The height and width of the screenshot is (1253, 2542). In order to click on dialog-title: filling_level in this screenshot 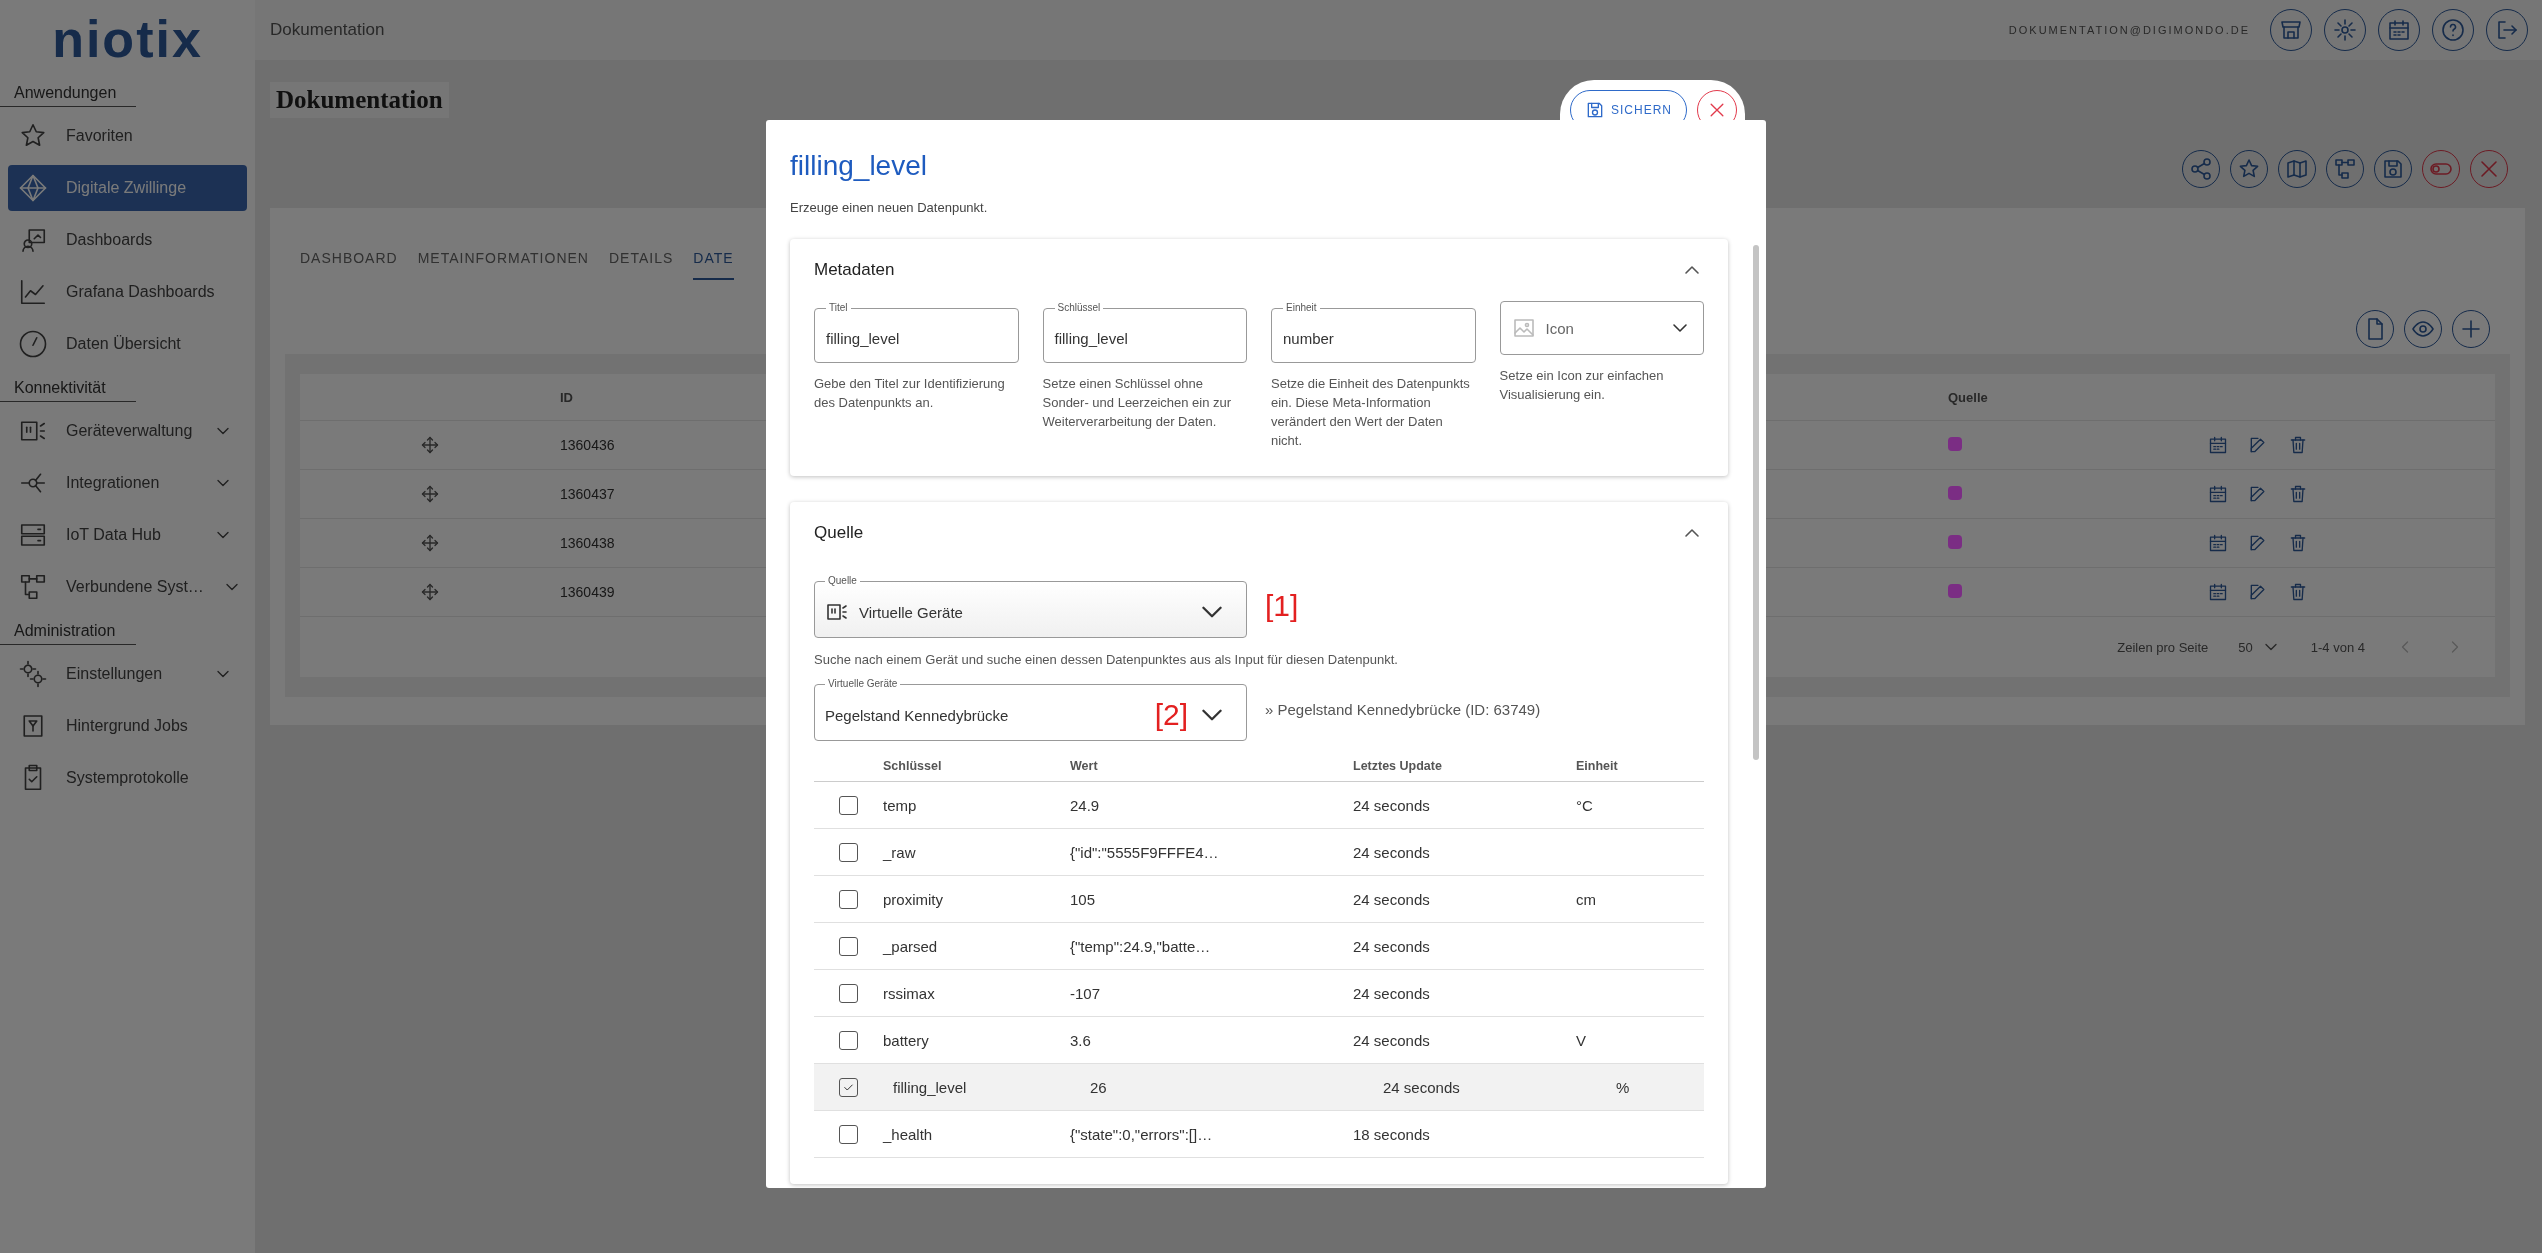, I will do `click(859, 166)`.